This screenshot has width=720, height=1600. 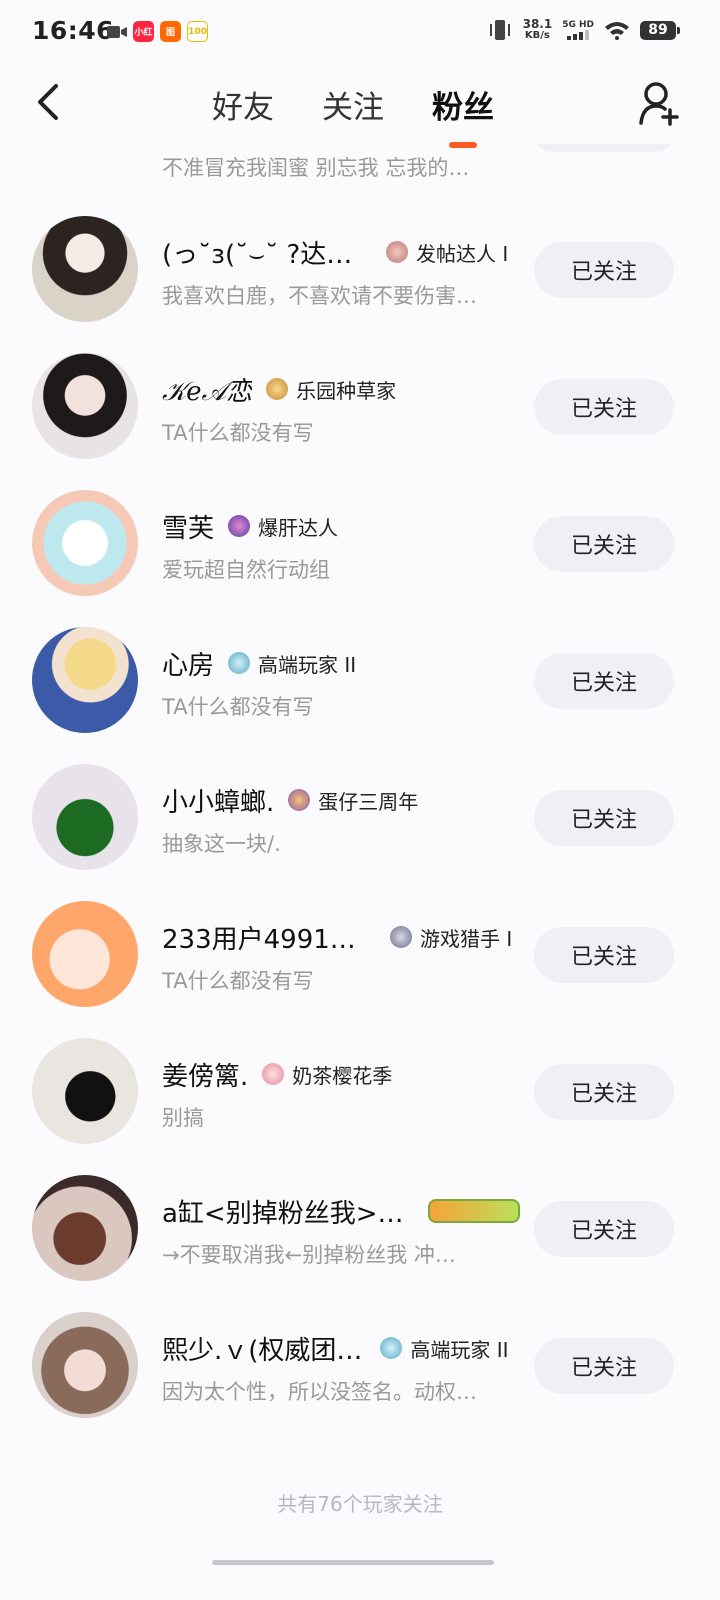 What do you see at coordinates (660, 103) in the screenshot?
I see `add-friend-icon` at bounding box center [660, 103].